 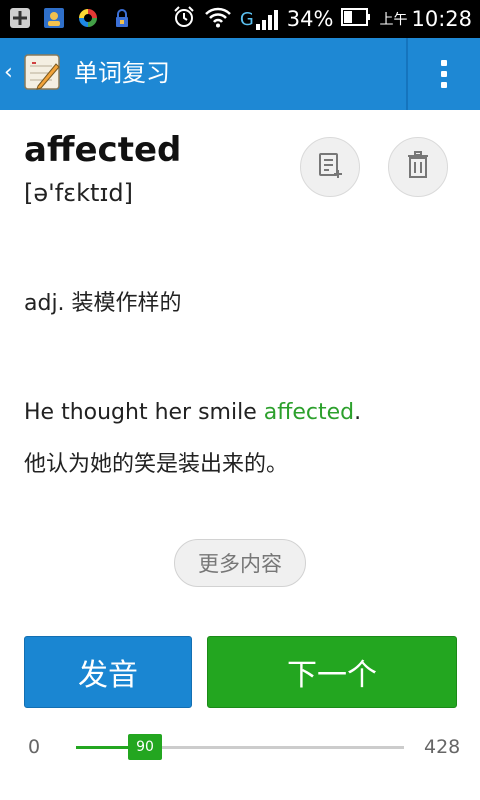 What do you see at coordinates (240, 74) in the screenshot?
I see `action-bar: ‹ 单词复习` at bounding box center [240, 74].